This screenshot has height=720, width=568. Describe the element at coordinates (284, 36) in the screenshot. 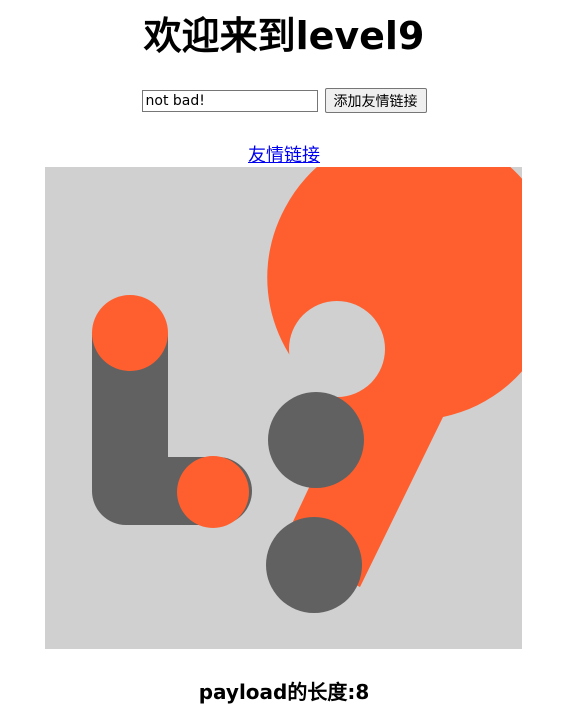

I see `page-title: 欢迎来到level9` at that location.